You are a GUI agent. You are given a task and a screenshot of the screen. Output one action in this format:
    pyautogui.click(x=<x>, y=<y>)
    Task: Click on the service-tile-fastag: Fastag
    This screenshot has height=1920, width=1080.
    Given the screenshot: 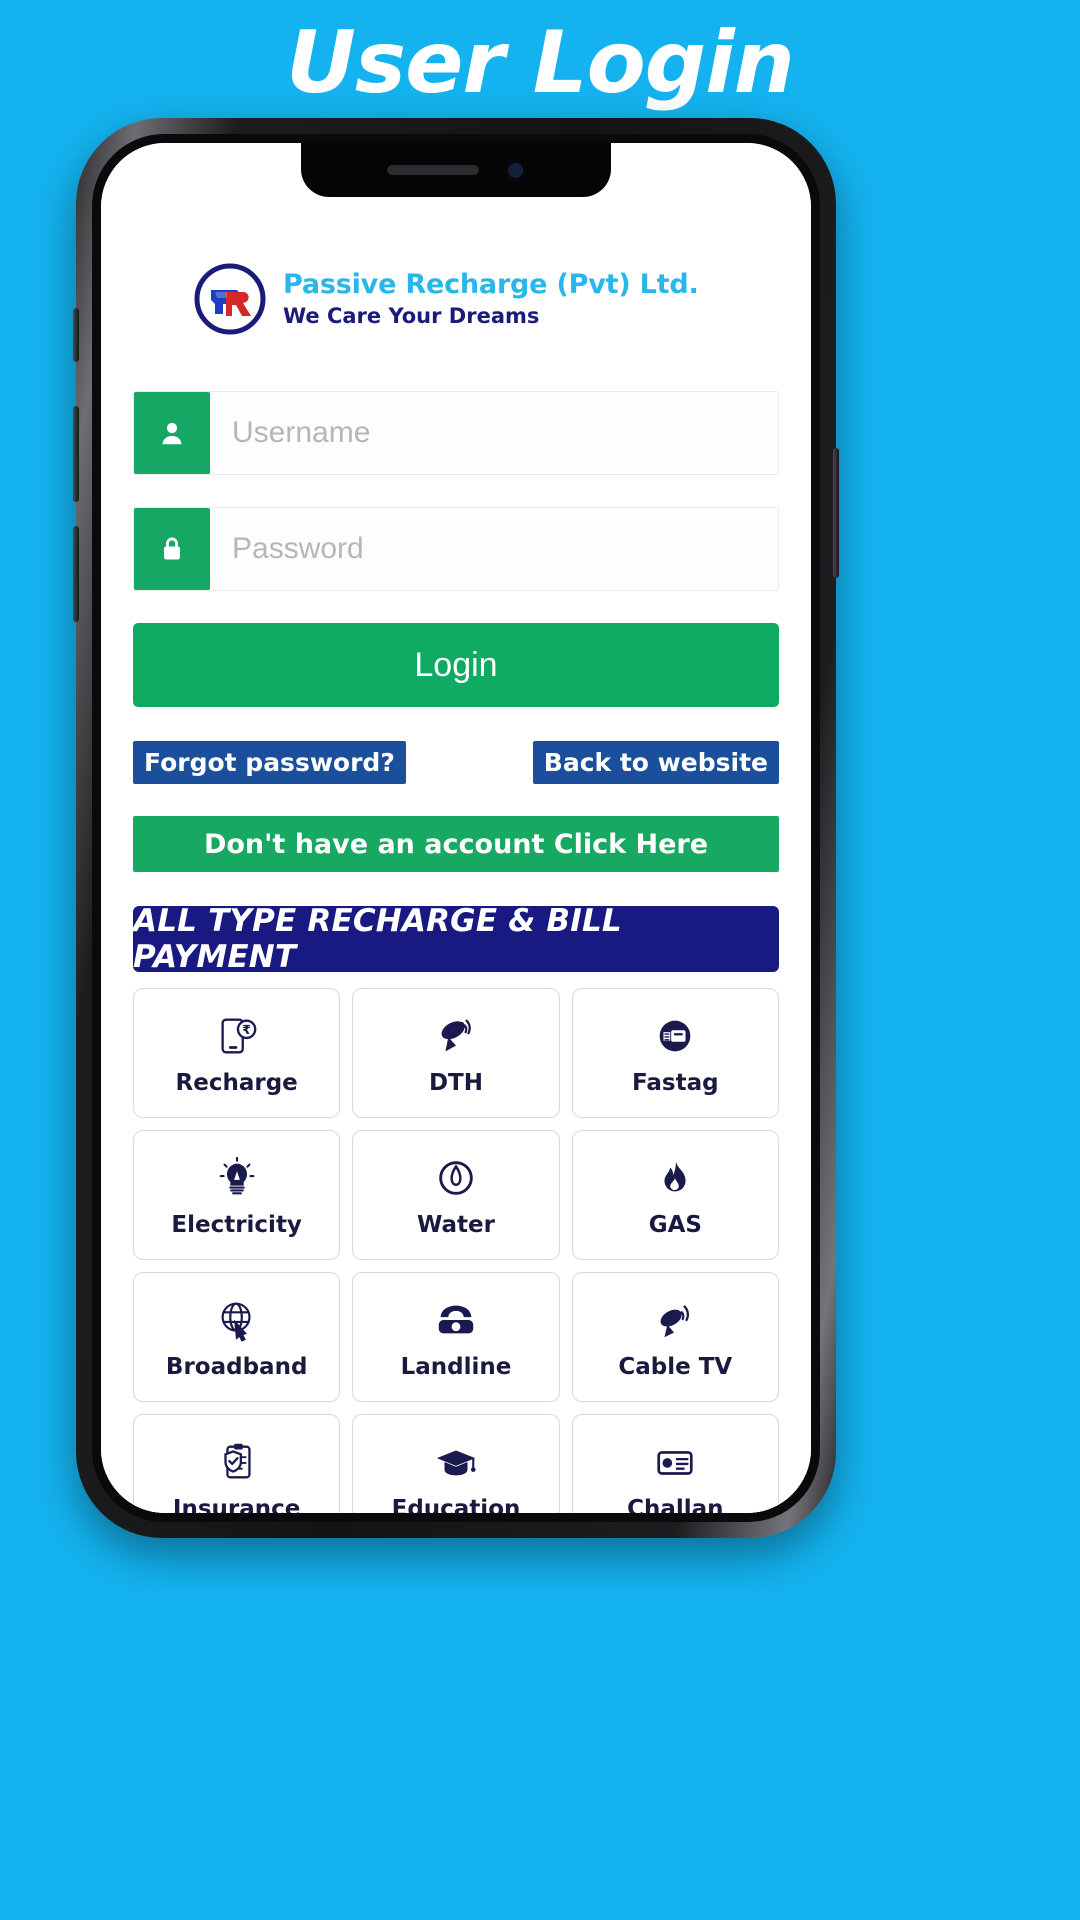 What is the action you would take?
    pyautogui.click(x=675, y=1053)
    